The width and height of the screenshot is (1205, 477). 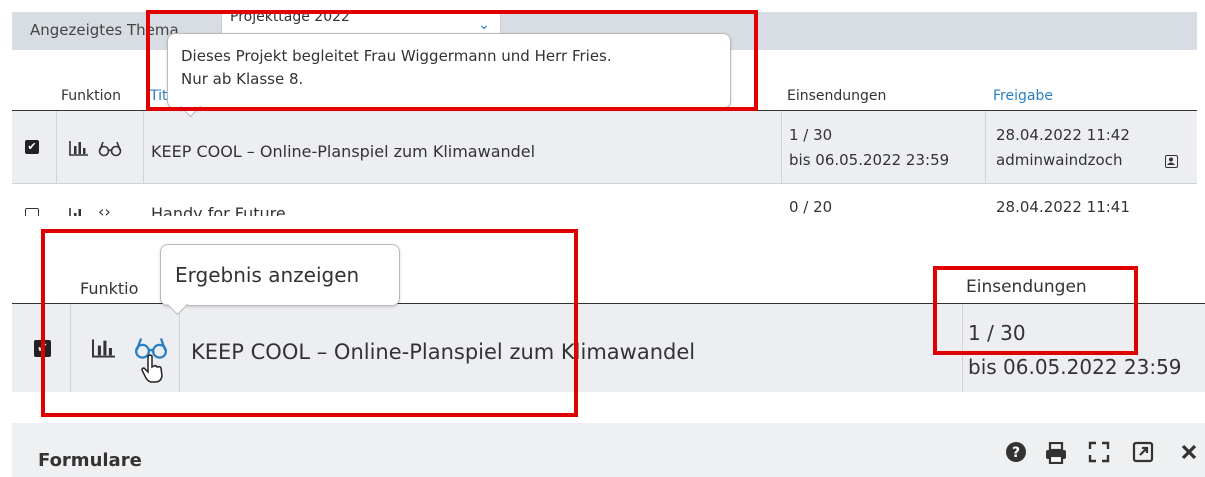 What do you see at coordinates (1063, 135) in the screenshot?
I see `row-release-date: 28.04.2022 11:42` at bounding box center [1063, 135].